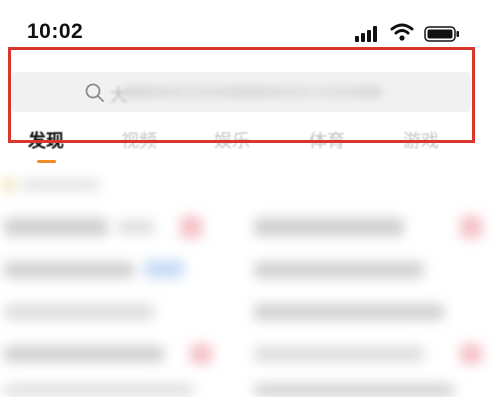 This screenshot has height=397, width=493. I want to click on active-tab-indicator, so click(46, 161).